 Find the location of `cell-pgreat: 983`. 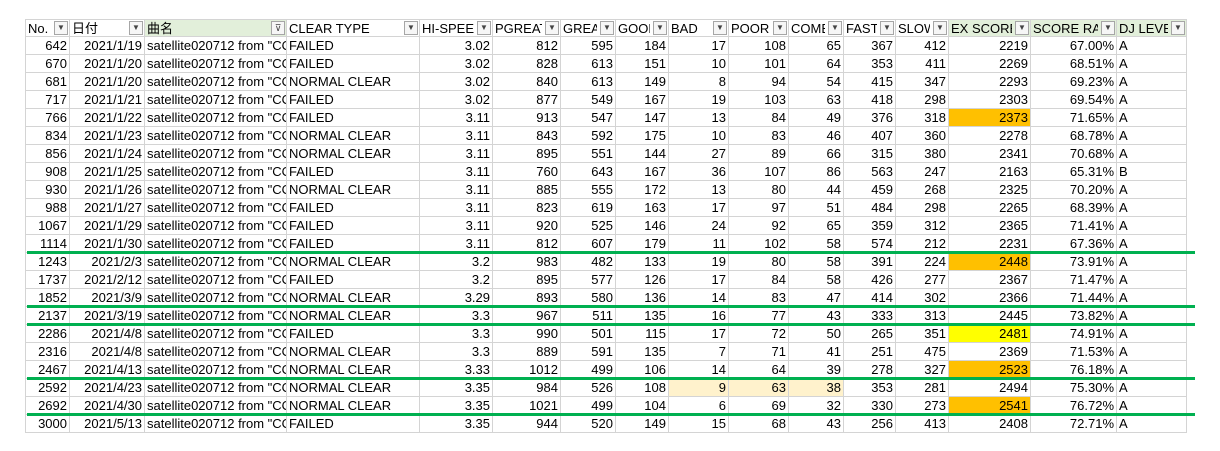

cell-pgreat: 983 is located at coordinates (527, 262).